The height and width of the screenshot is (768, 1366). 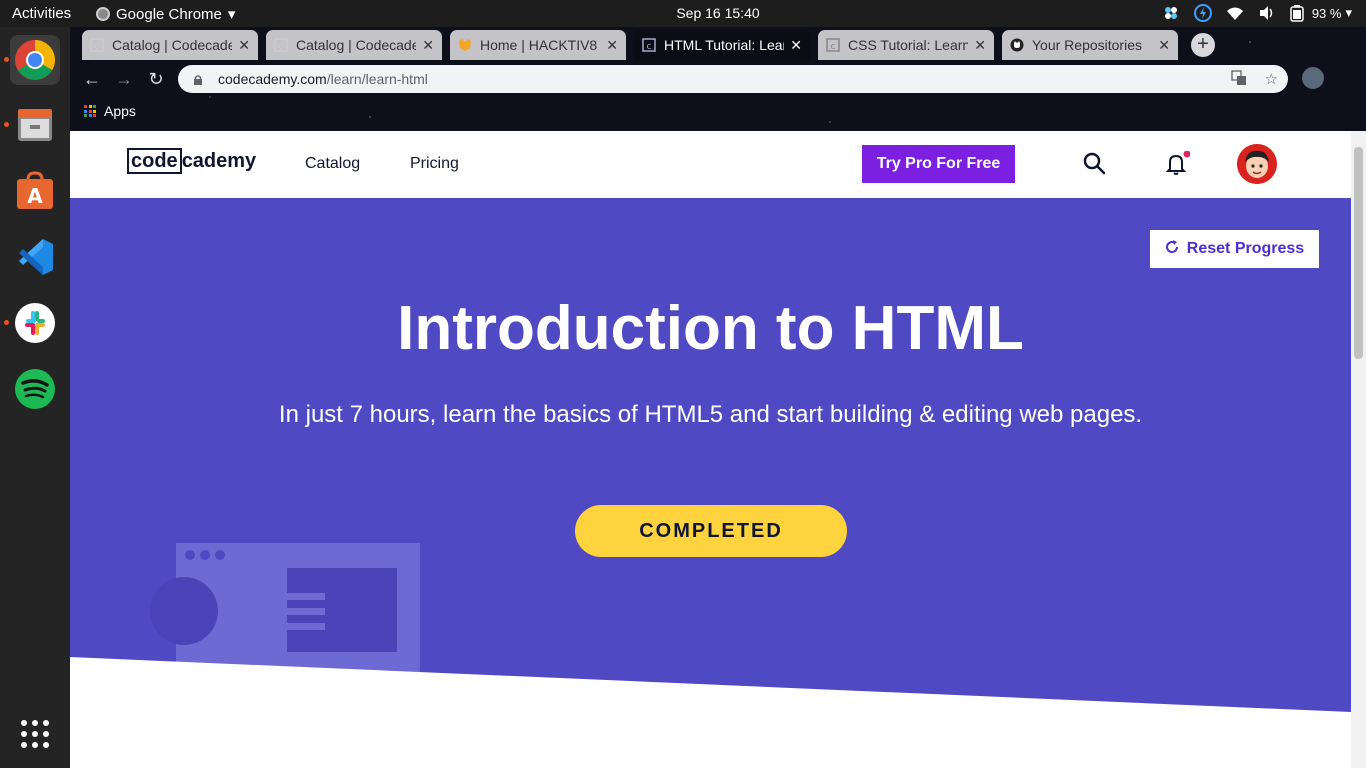 I want to click on dock-chrome, so click(x=32, y=60).